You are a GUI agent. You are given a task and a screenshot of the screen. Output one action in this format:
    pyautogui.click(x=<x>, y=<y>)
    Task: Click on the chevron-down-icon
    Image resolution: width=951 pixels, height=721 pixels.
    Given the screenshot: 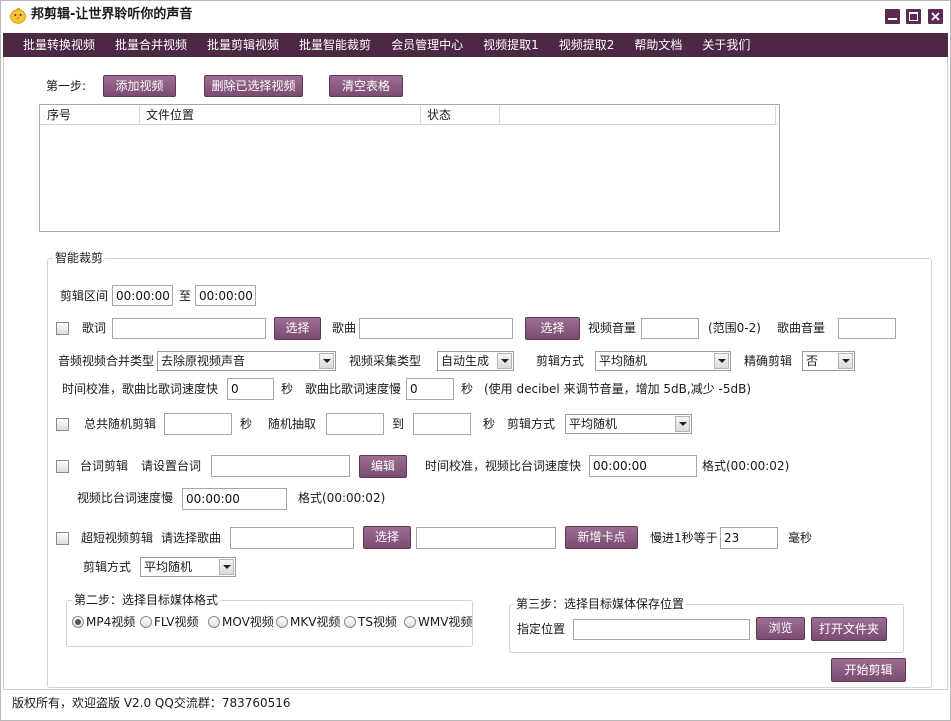 What is the action you would take?
    pyautogui.click(x=226, y=567)
    